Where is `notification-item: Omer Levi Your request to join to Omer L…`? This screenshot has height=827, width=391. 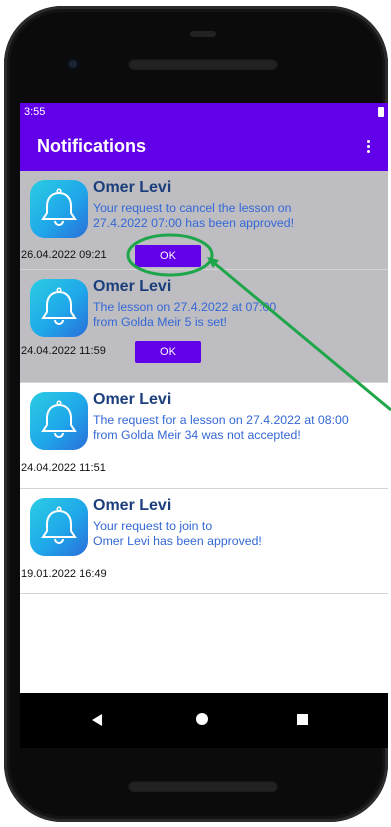
notification-item: Omer Levi Your request to join to Omer L… is located at coordinates (204, 541).